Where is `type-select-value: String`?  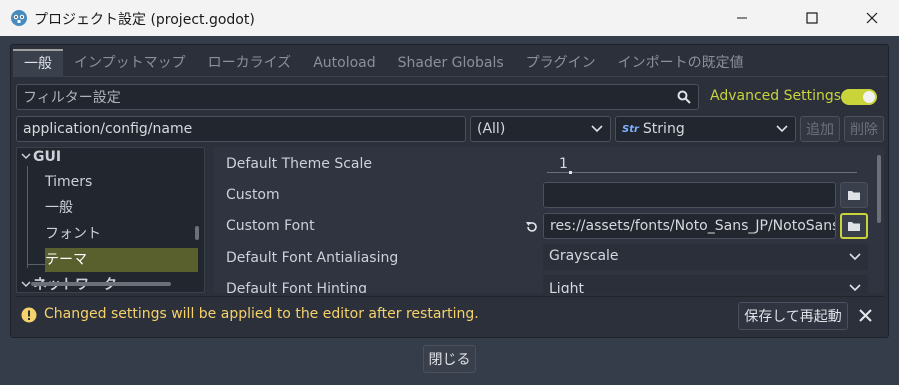
type-select-value: String is located at coordinates (663, 129).